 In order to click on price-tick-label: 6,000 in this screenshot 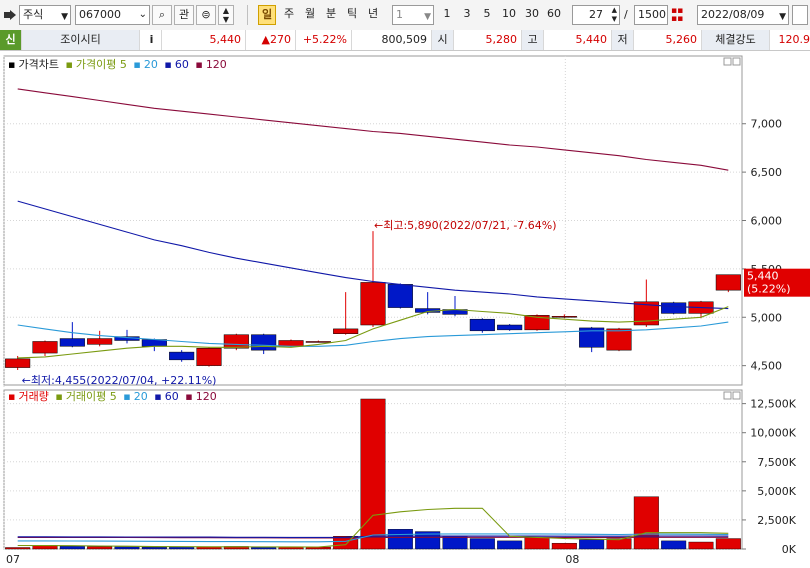, I will do `click(767, 221)`.